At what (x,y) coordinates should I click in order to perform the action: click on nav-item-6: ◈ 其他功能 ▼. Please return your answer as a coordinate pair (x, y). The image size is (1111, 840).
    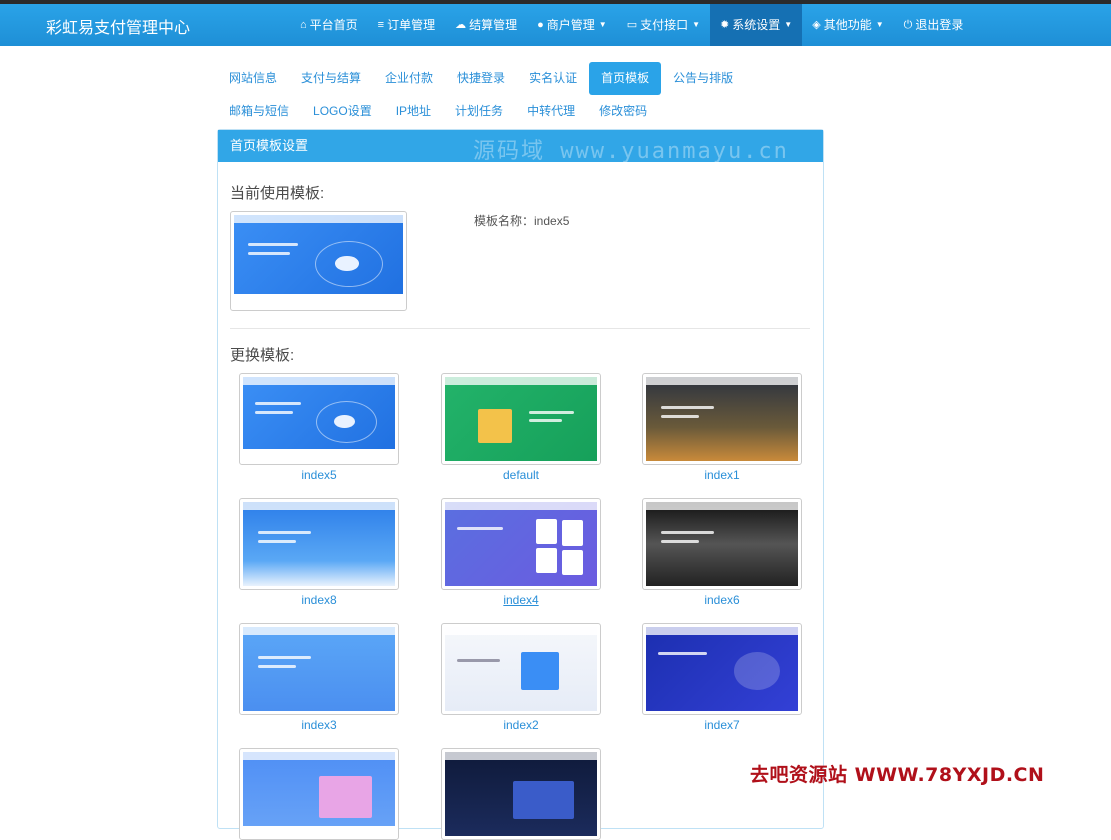
    Looking at the image, I should click on (847, 25).